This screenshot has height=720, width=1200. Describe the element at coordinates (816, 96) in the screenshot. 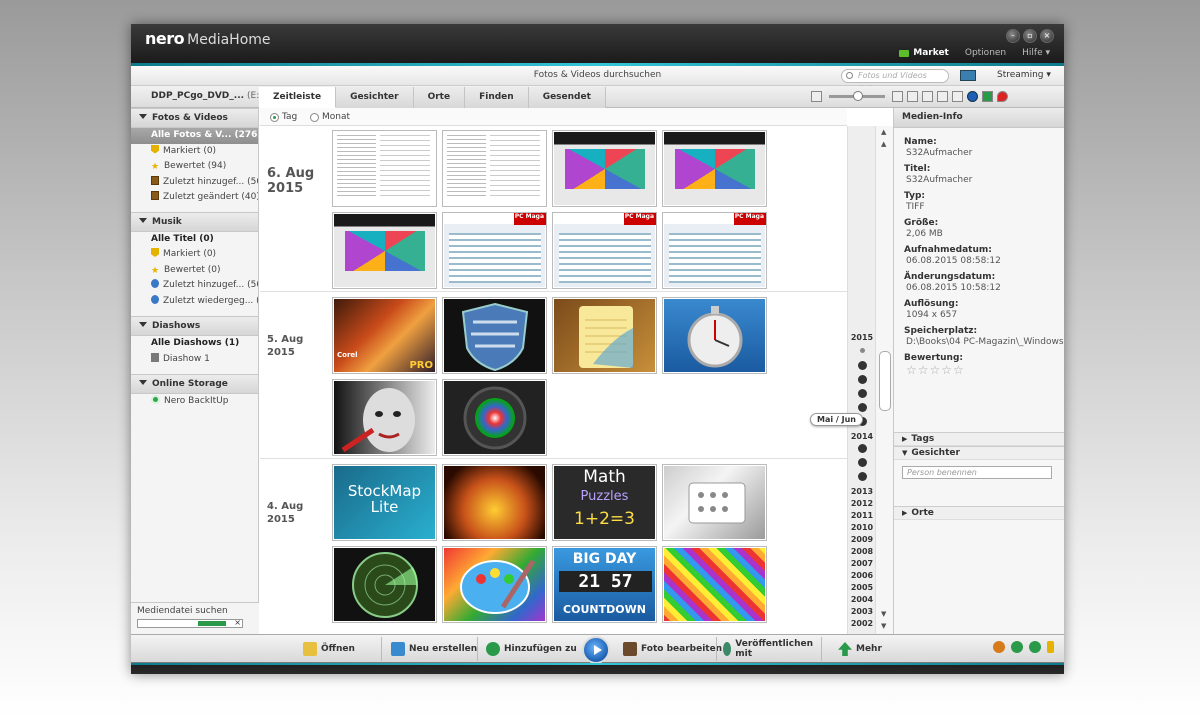

I see `small-thumbnail-icon` at that location.